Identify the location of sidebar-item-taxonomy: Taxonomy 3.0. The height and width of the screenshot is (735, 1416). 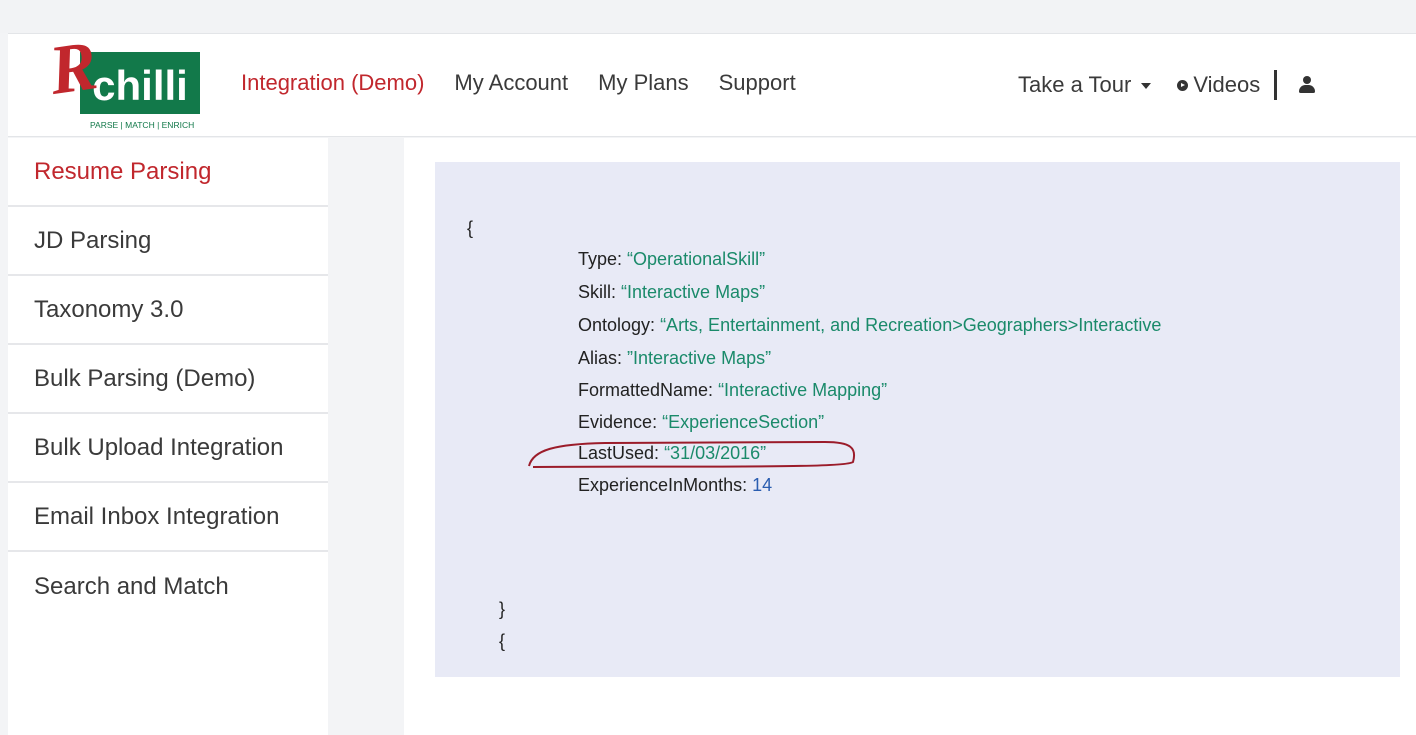
(168, 310).